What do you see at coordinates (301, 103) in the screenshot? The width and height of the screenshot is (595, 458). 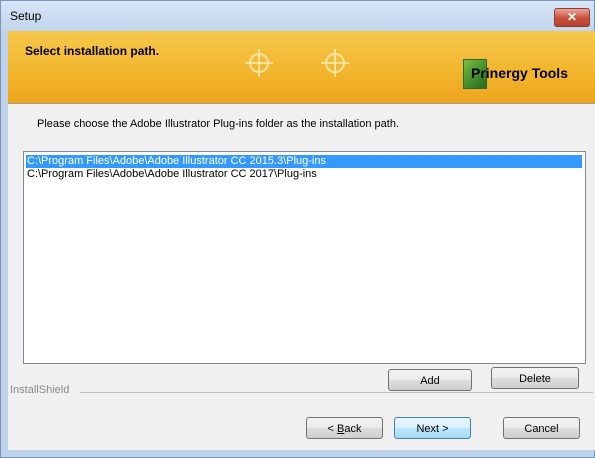 I see `banner-divider` at bounding box center [301, 103].